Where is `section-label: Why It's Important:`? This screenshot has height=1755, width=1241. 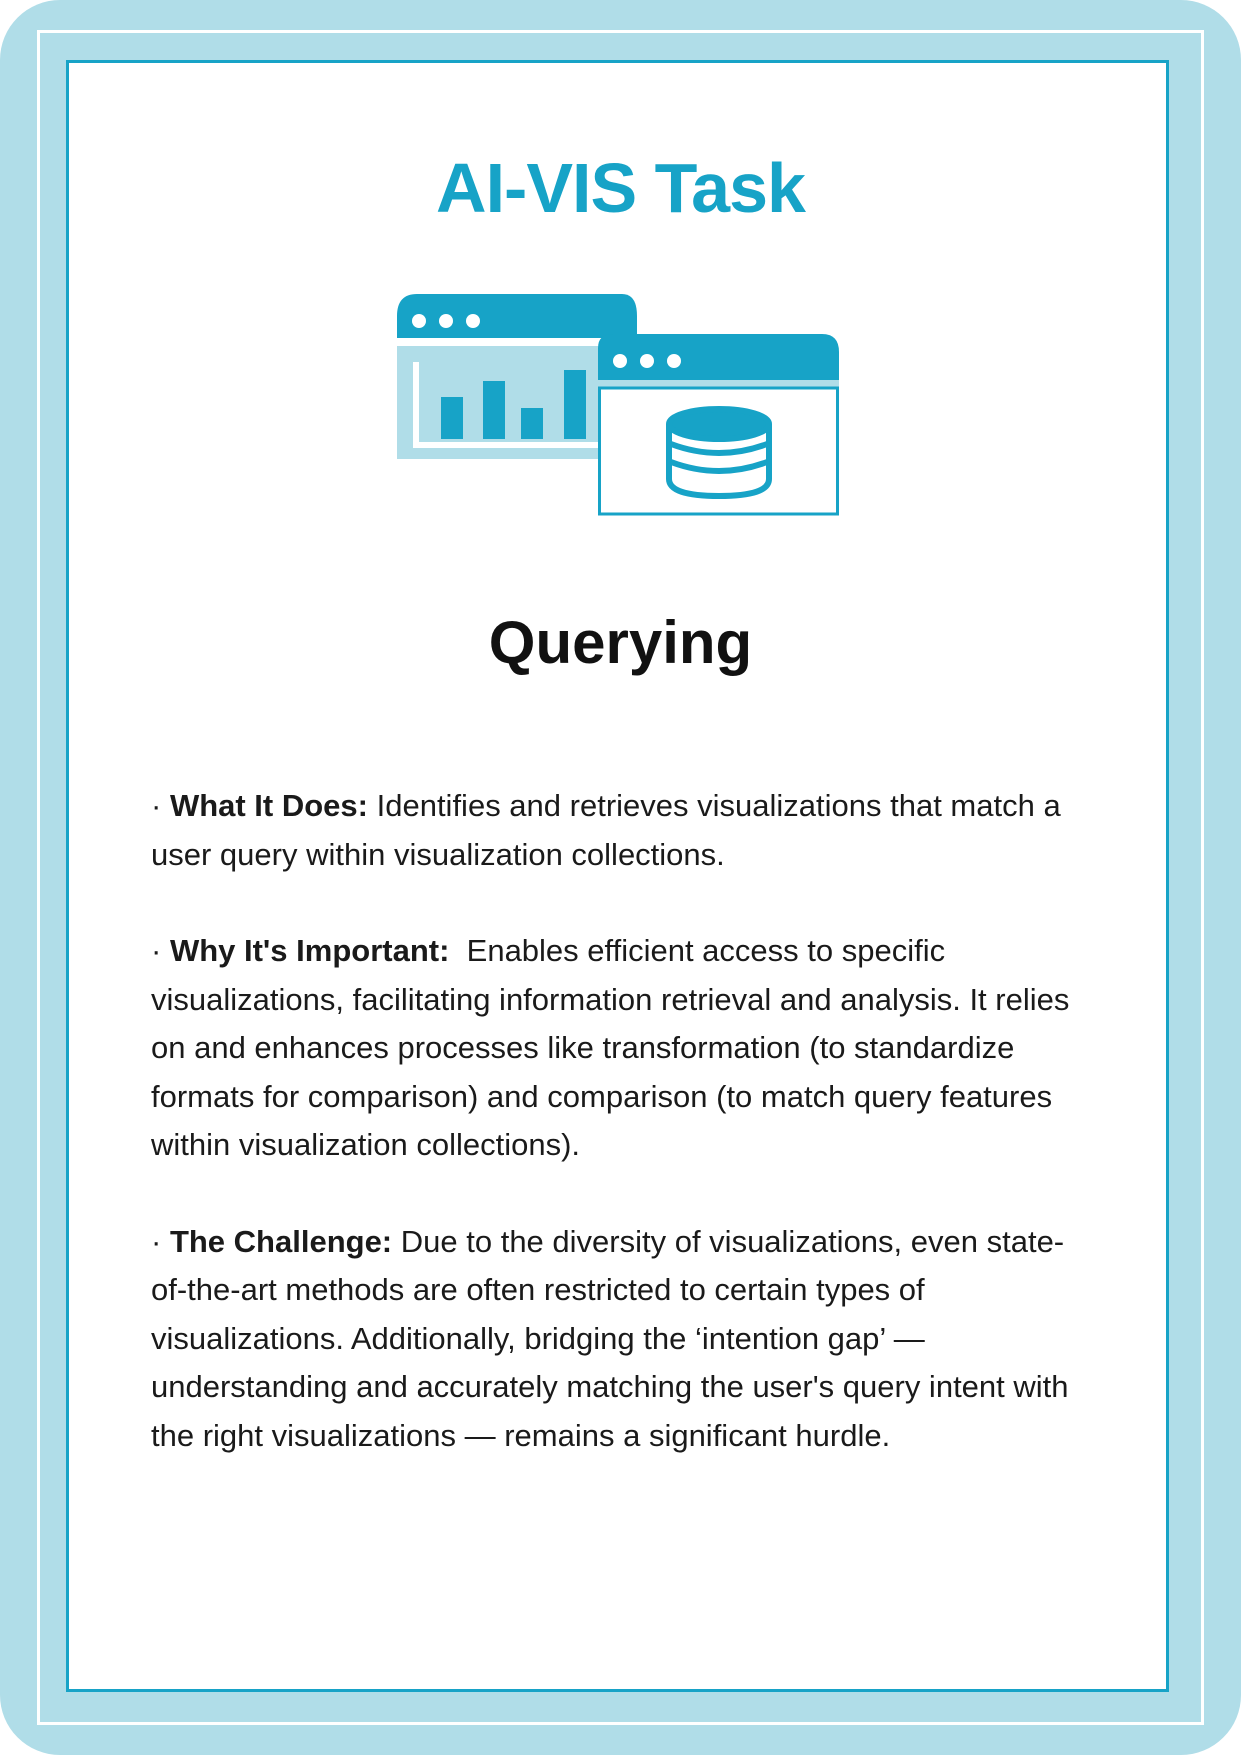
section-label: Why It's Important: is located at coordinates (309, 950).